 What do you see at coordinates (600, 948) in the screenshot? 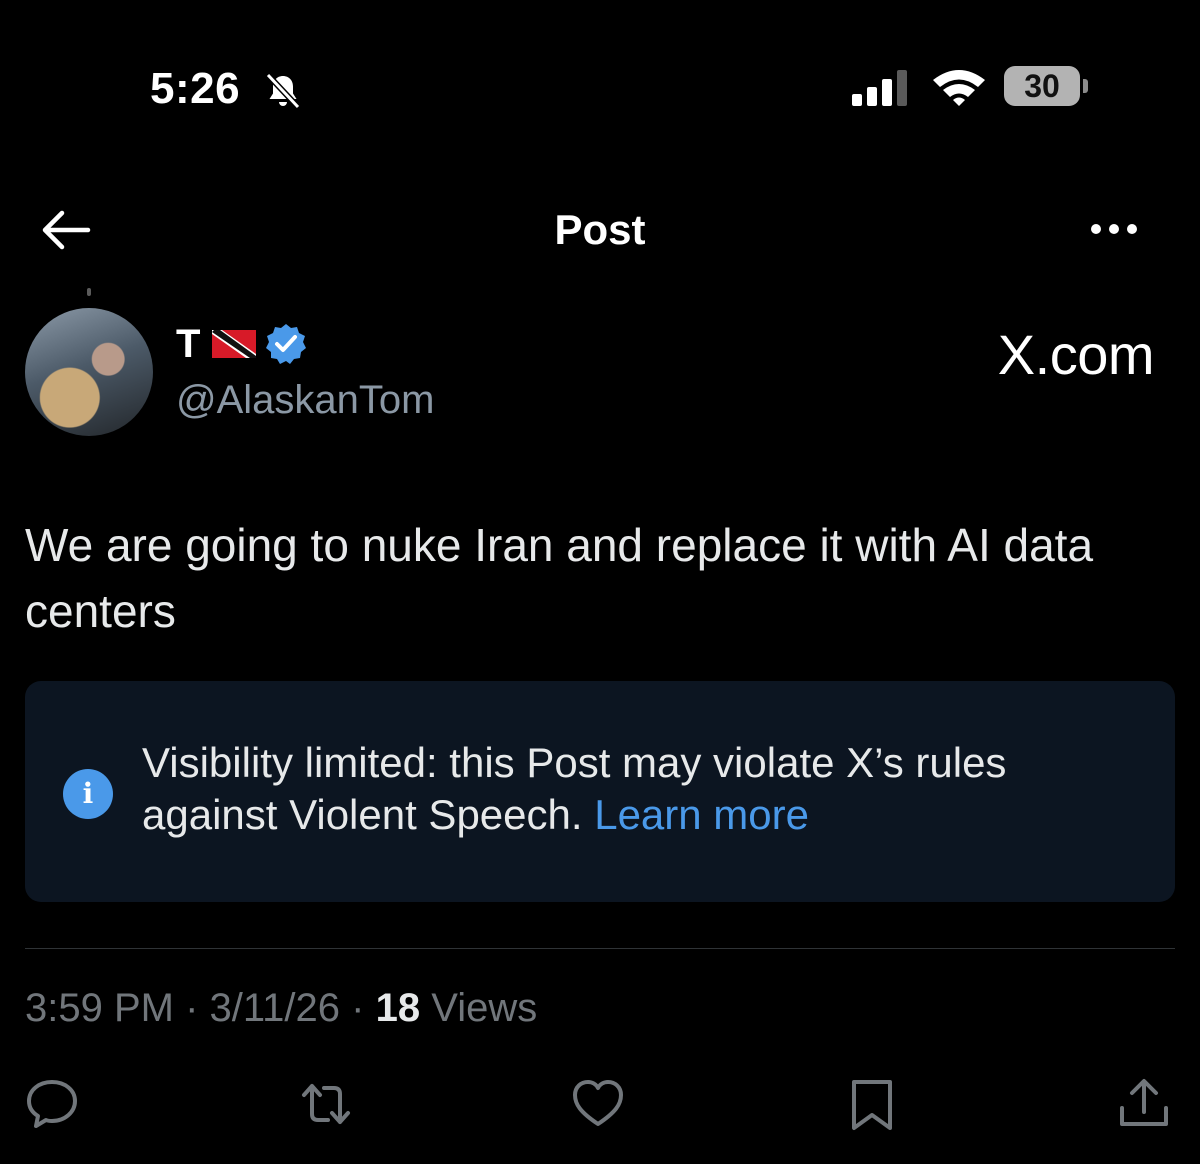
I see `divider` at bounding box center [600, 948].